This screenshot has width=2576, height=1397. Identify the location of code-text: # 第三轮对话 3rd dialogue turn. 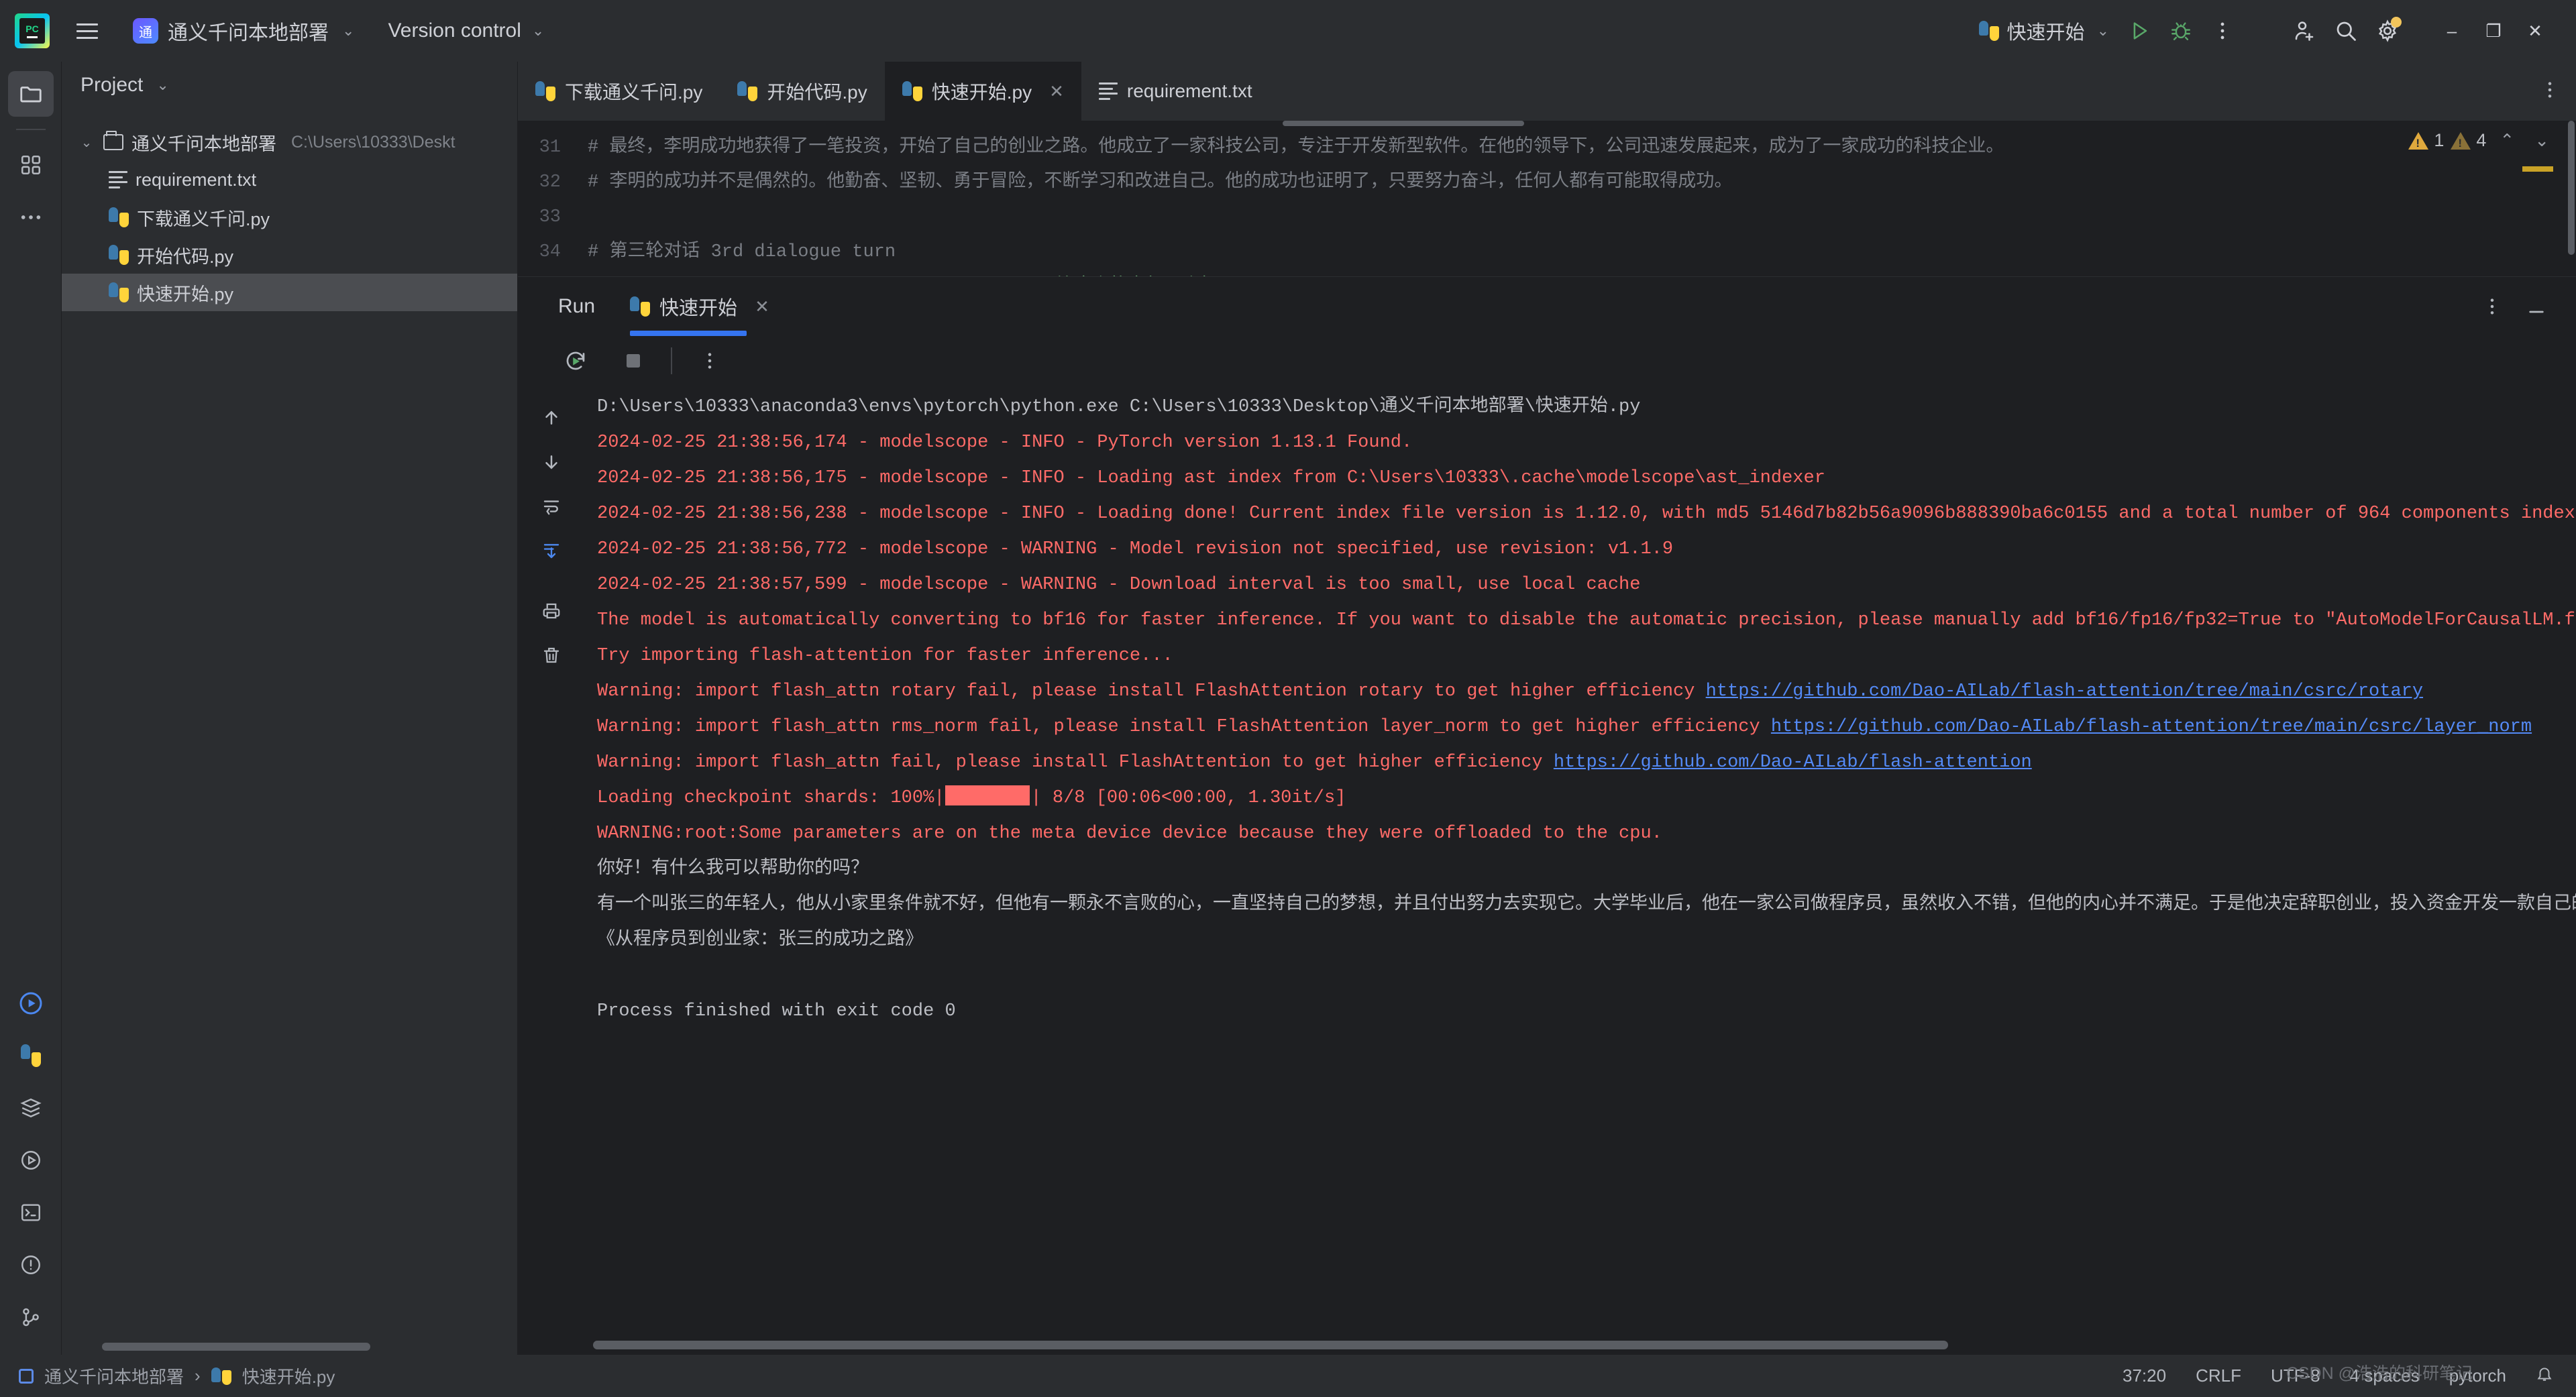
(736, 252).